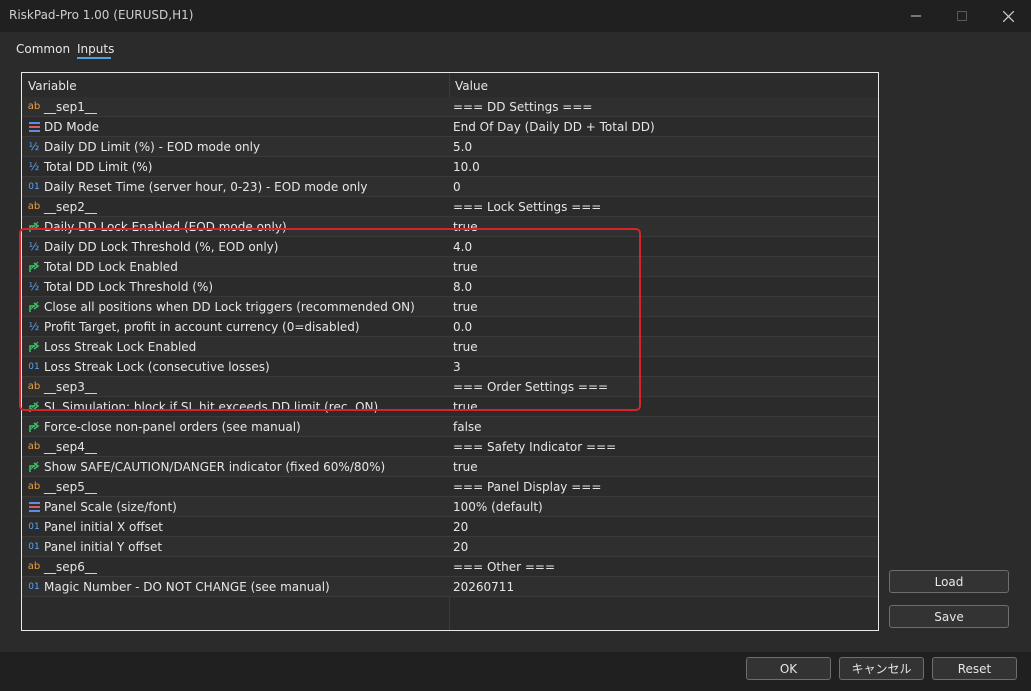 The width and height of the screenshot is (1031, 691). Describe the element at coordinates (120, 347) in the screenshot. I see `variable-name: Loss Streak Lock Enabled` at that location.